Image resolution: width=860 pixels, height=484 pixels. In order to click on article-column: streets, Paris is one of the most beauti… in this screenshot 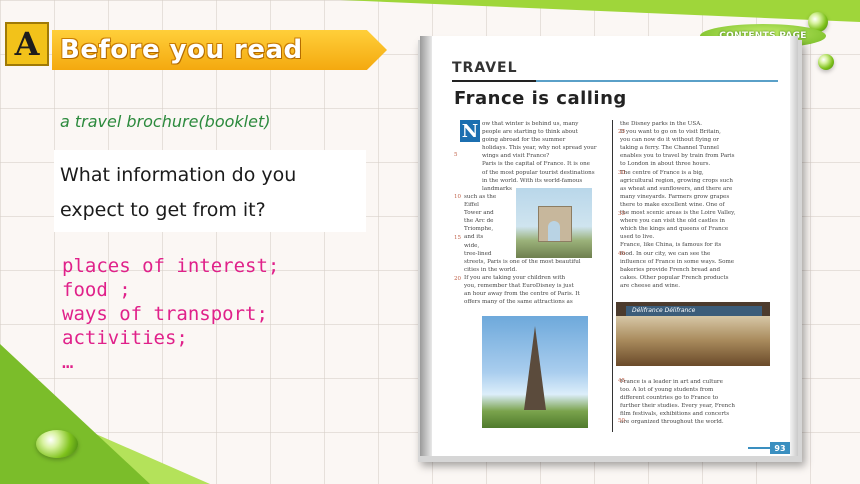, I will do `click(537, 282)`.